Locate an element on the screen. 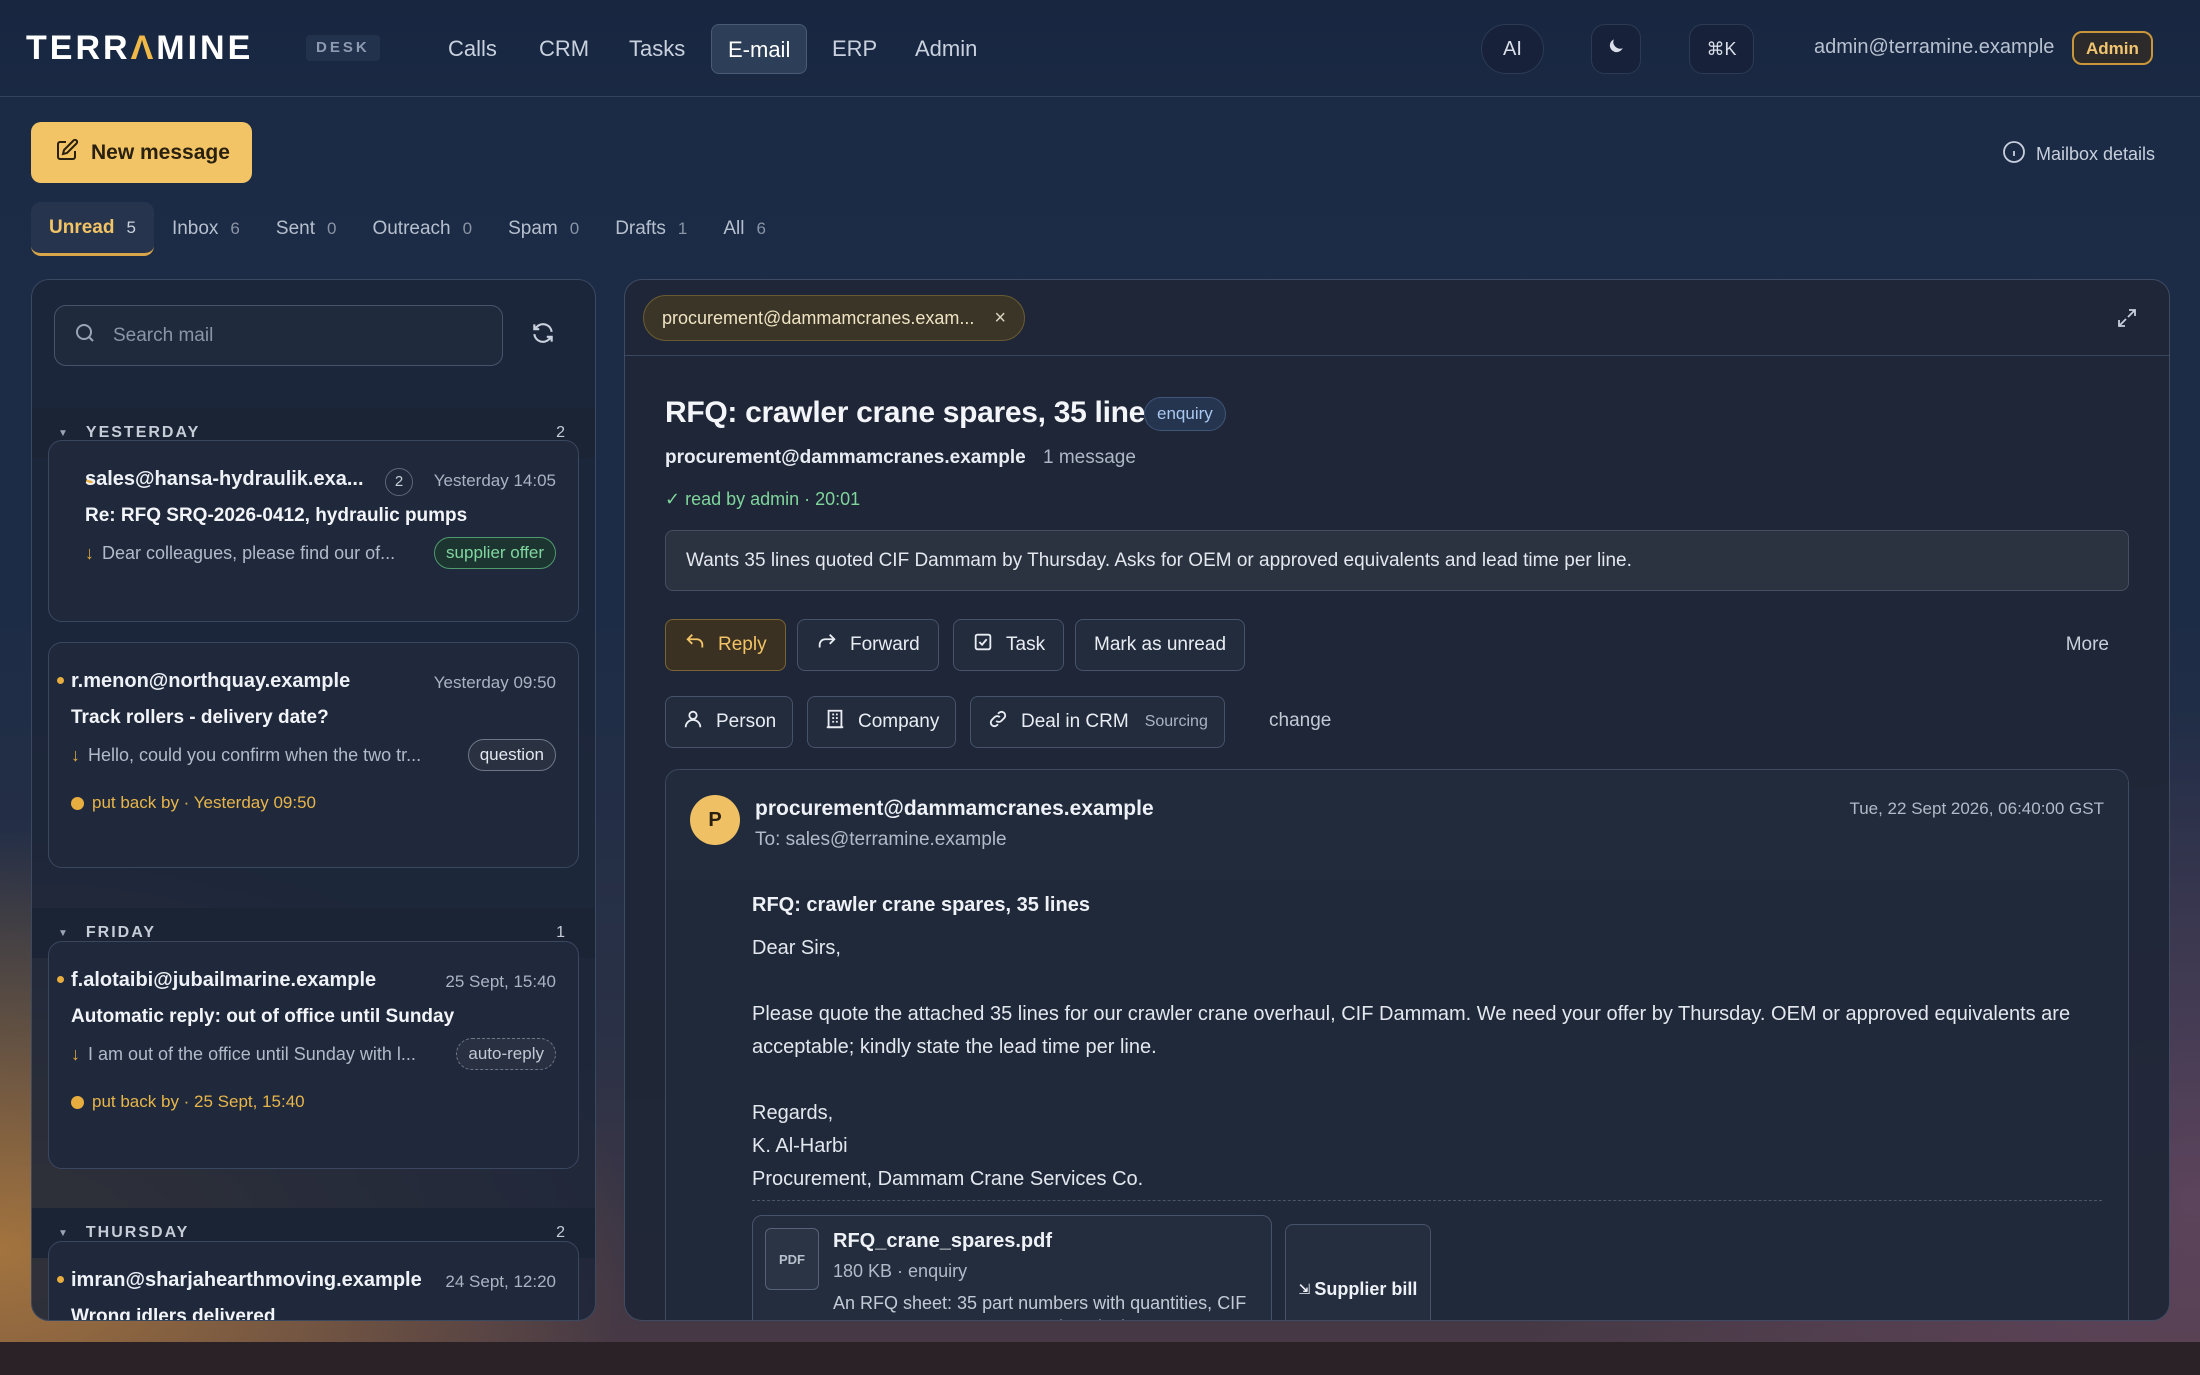  forward-icon is located at coordinates (827, 645).